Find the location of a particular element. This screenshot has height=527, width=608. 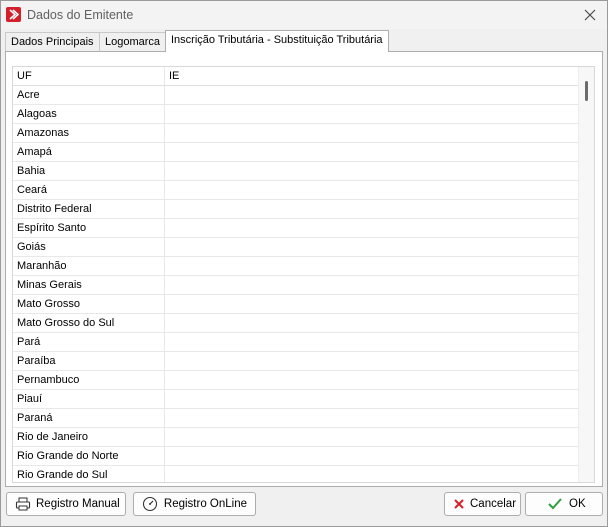

cell-uf: Alagoas is located at coordinates (89, 114).